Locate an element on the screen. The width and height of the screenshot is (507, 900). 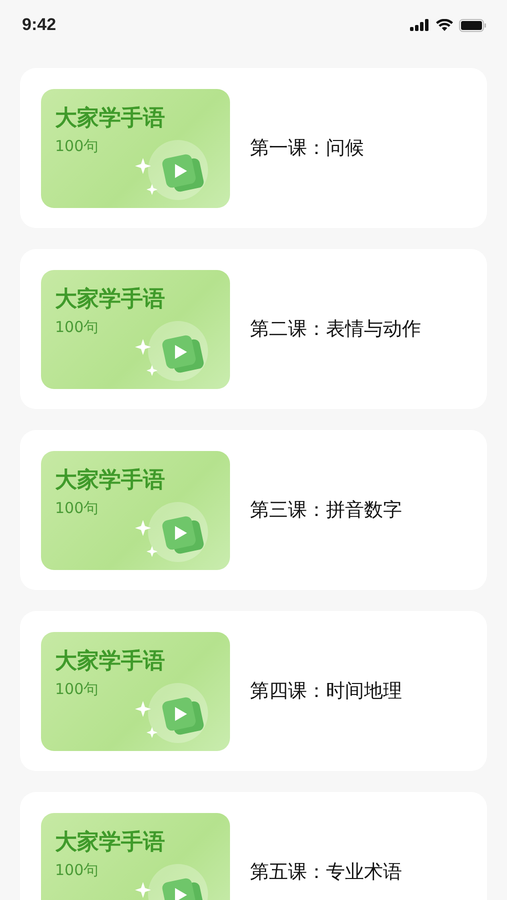
lesson-card: 大家学手语 100句 第五课：专业术语 is located at coordinates (253, 846).